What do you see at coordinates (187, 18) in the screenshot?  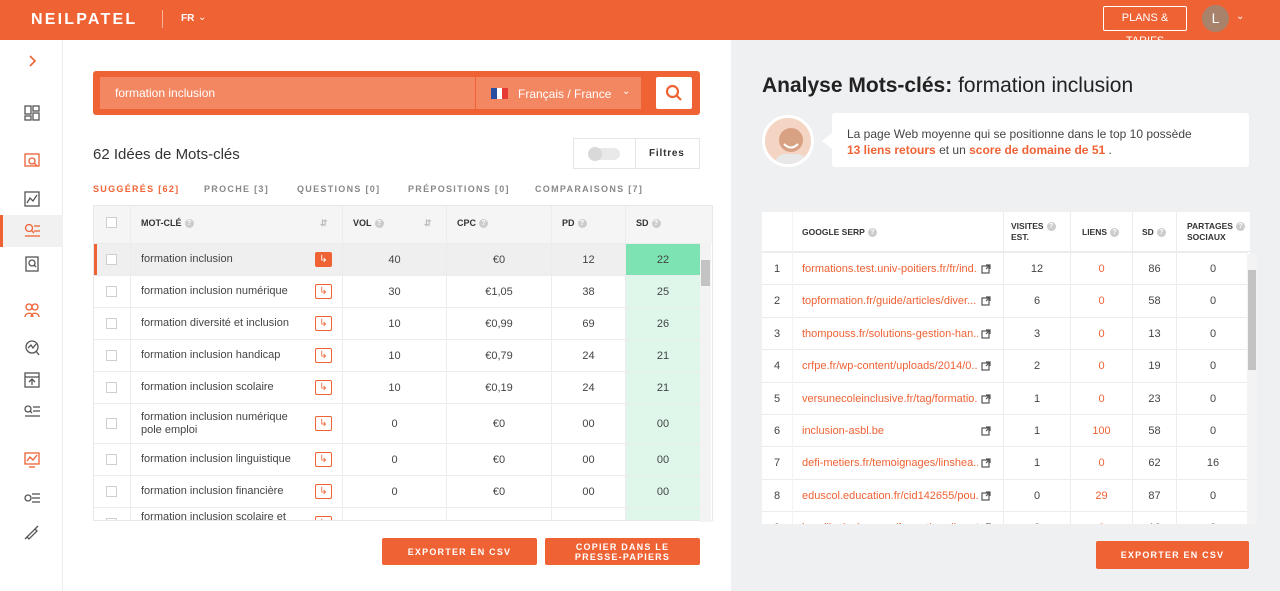 I see `language-selector: FR` at bounding box center [187, 18].